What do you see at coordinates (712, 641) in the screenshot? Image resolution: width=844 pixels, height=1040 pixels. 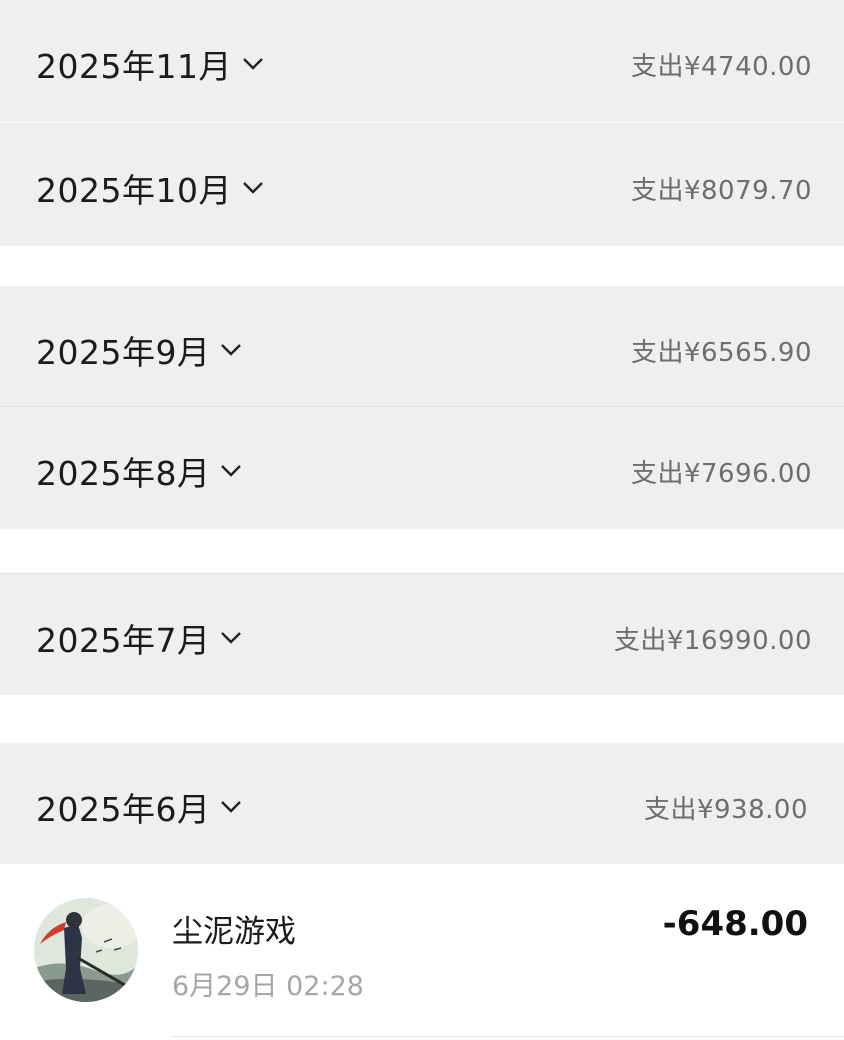 I see `month-spend-total: 支出¥16990.00` at bounding box center [712, 641].